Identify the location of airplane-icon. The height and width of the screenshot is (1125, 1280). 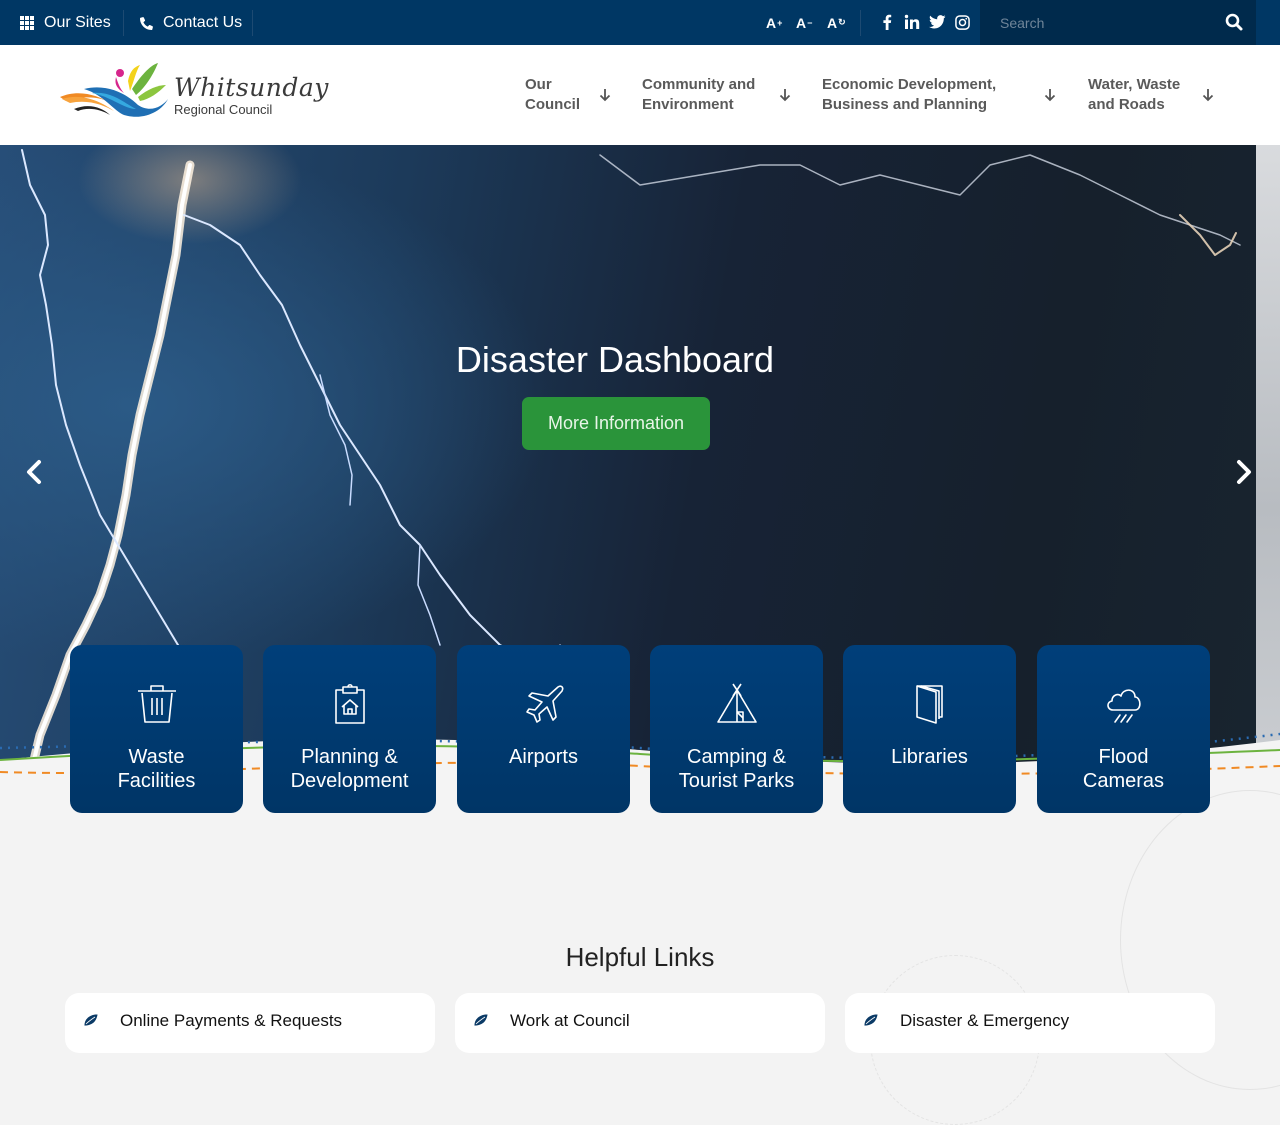
(545, 704).